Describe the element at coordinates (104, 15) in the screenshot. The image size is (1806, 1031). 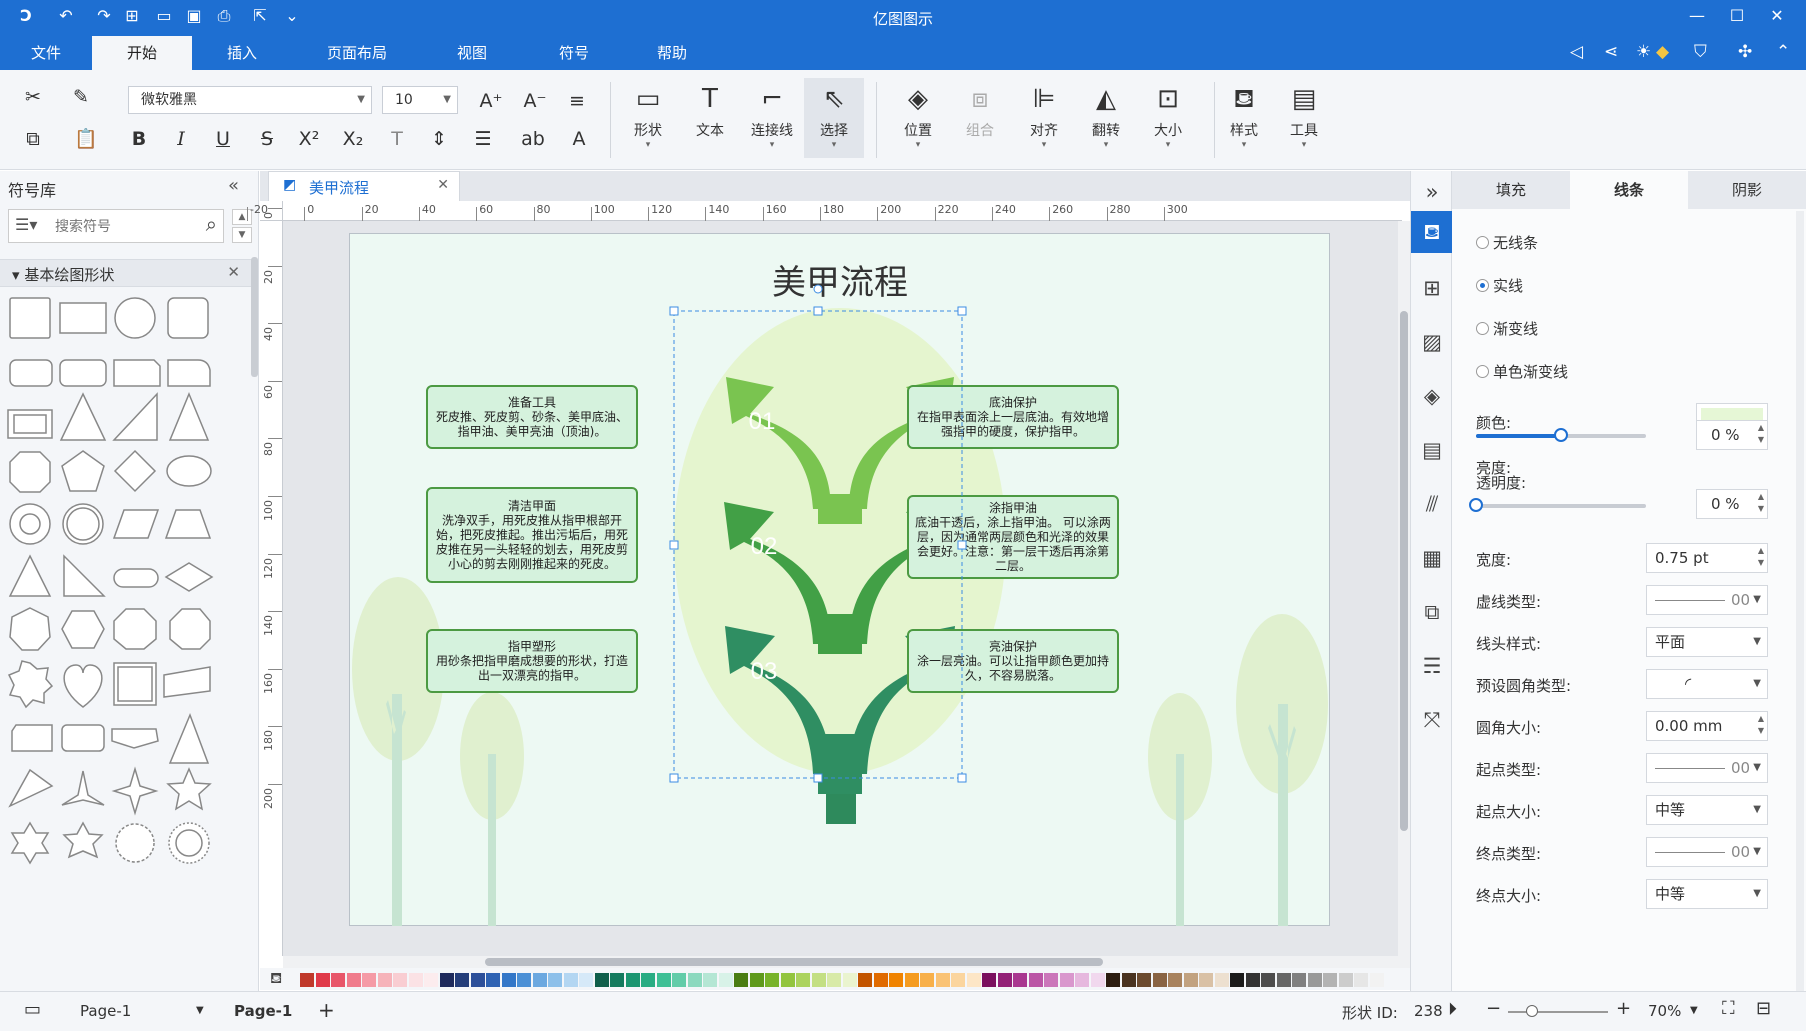
I see `redo-icon: ↷` at that location.